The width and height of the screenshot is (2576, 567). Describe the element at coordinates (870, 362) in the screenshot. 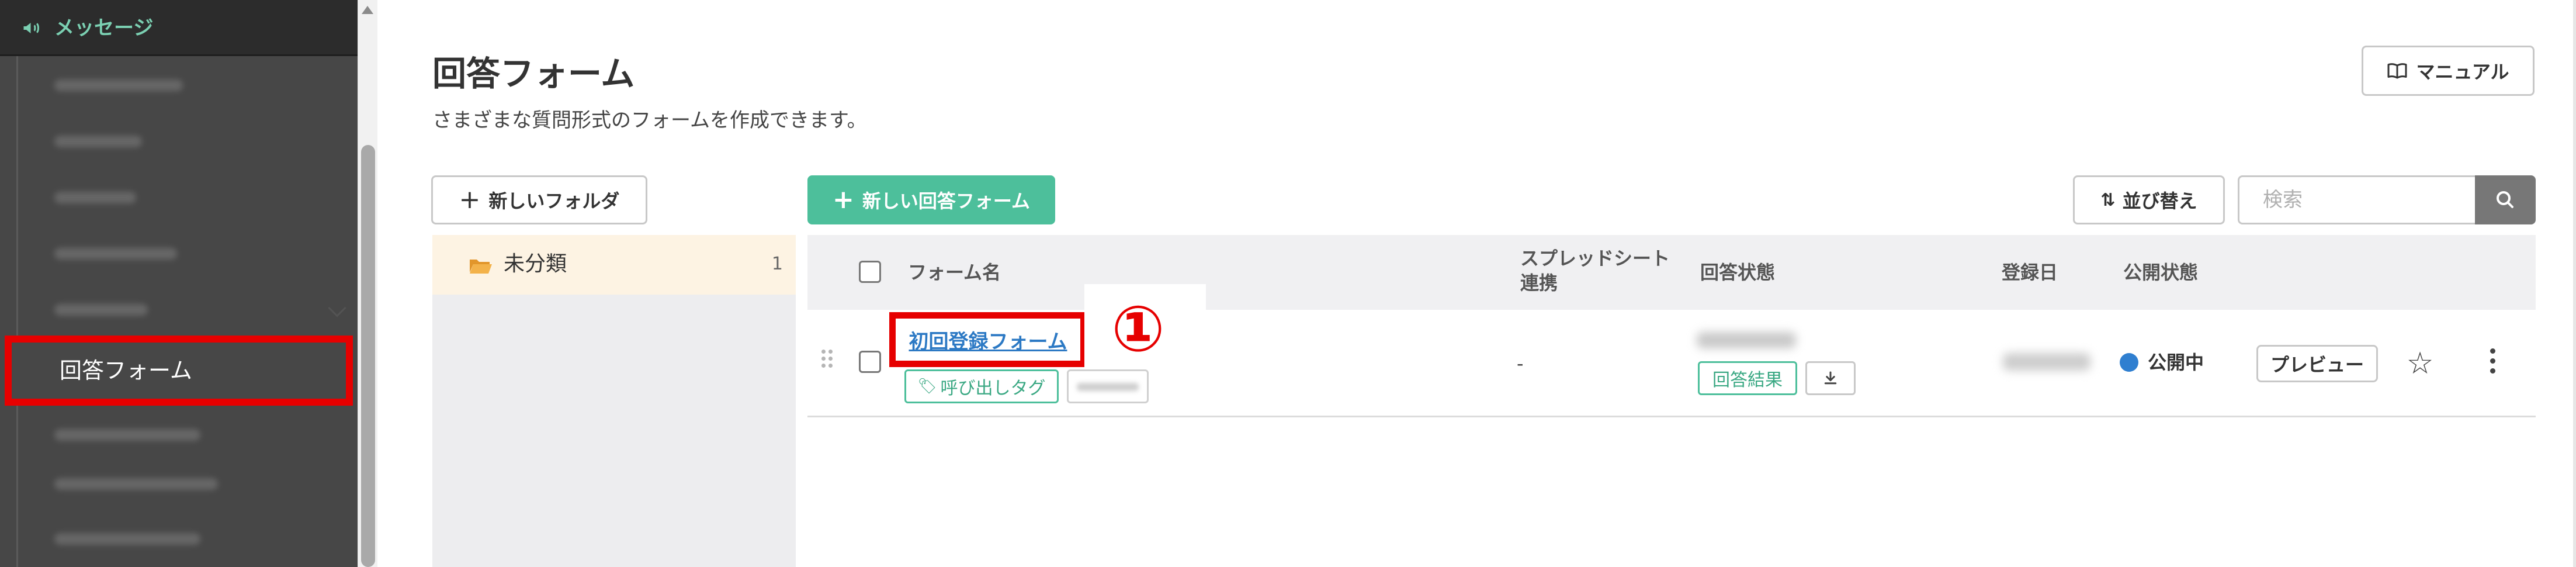

I see `row-checkbox` at that location.